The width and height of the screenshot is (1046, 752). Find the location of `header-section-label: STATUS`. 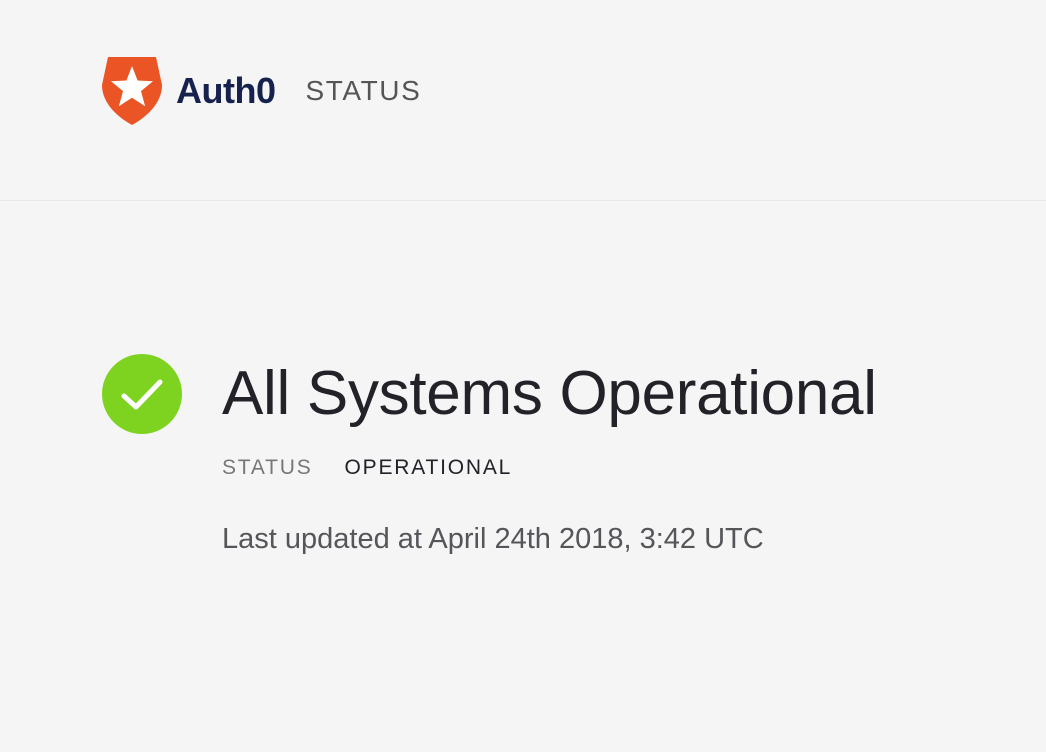

header-section-label: STATUS is located at coordinates (363, 90).